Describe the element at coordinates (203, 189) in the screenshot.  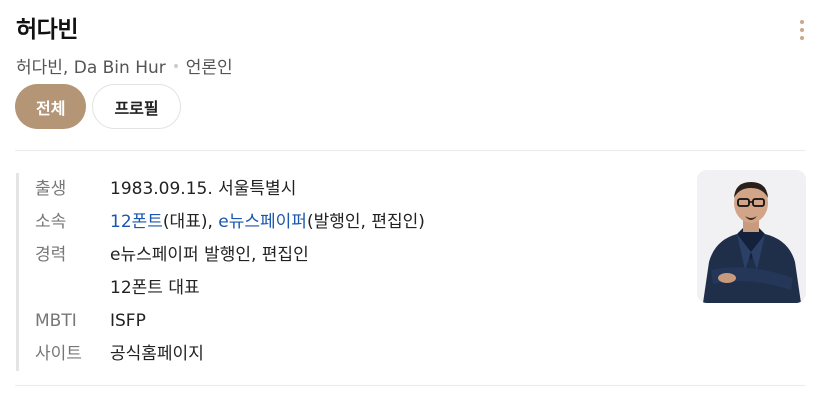
I see `info-value-birth: 1983.09.15. 서울특별시` at that location.